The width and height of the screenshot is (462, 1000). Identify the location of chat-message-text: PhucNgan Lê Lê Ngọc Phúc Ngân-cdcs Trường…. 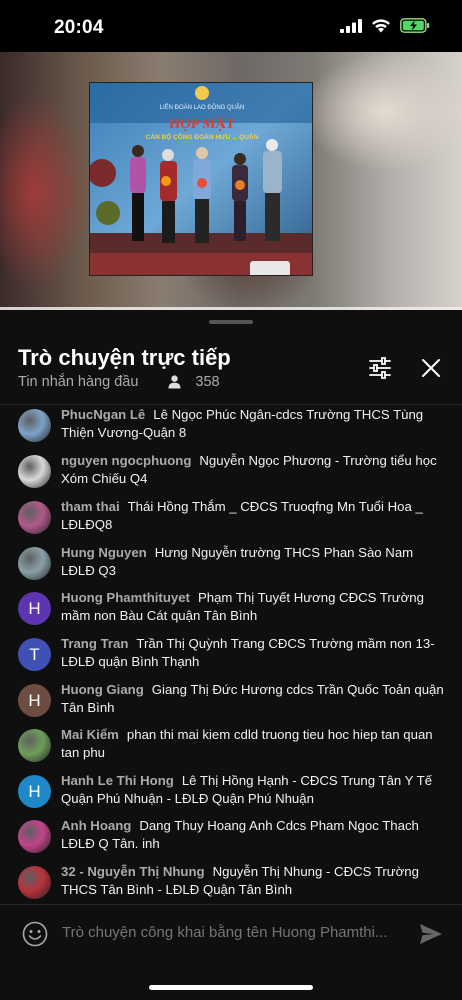
(253, 424).